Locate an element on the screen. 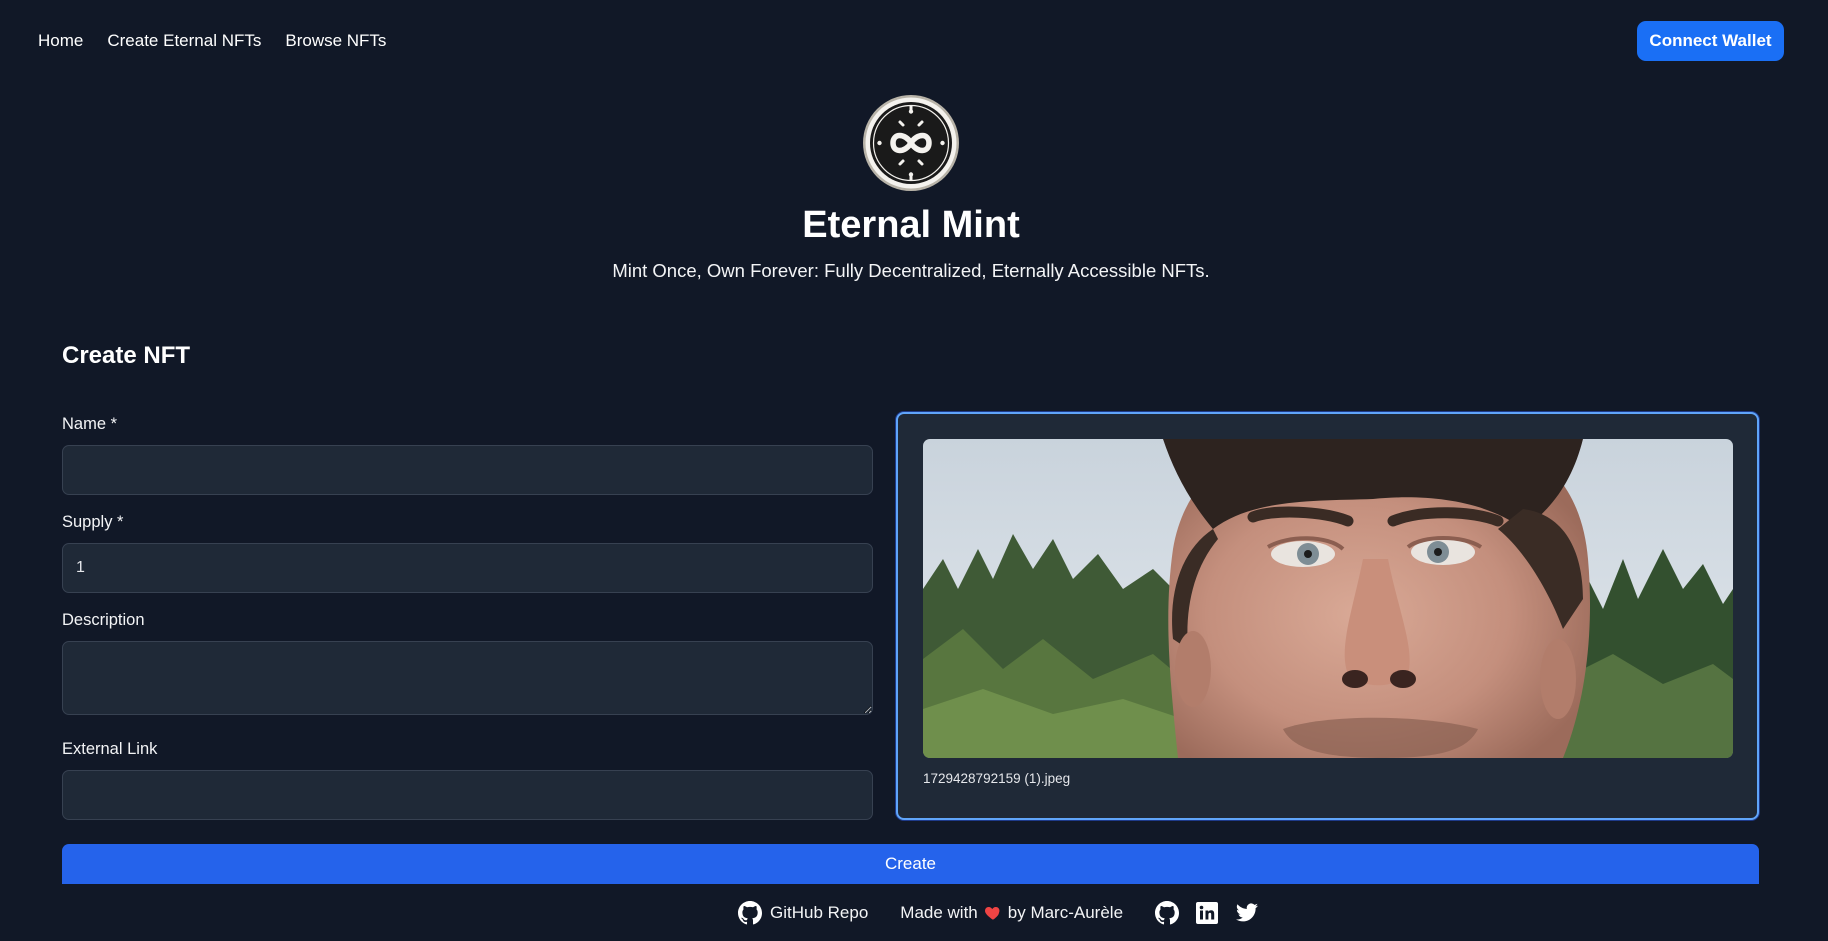  nav-link-create: Create Eternal NFTs is located at coordinates (184, 41).